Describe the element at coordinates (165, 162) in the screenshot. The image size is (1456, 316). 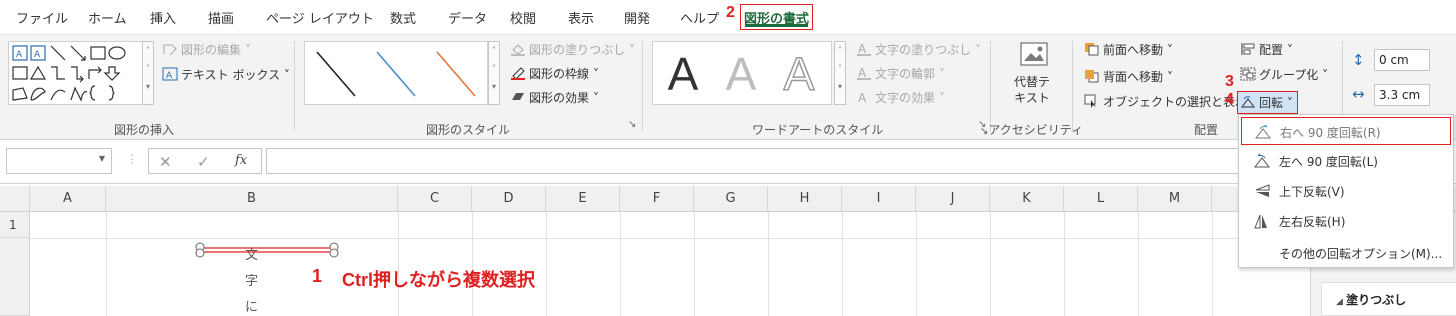
I see `cancel-entry-button: ✕` at that location.